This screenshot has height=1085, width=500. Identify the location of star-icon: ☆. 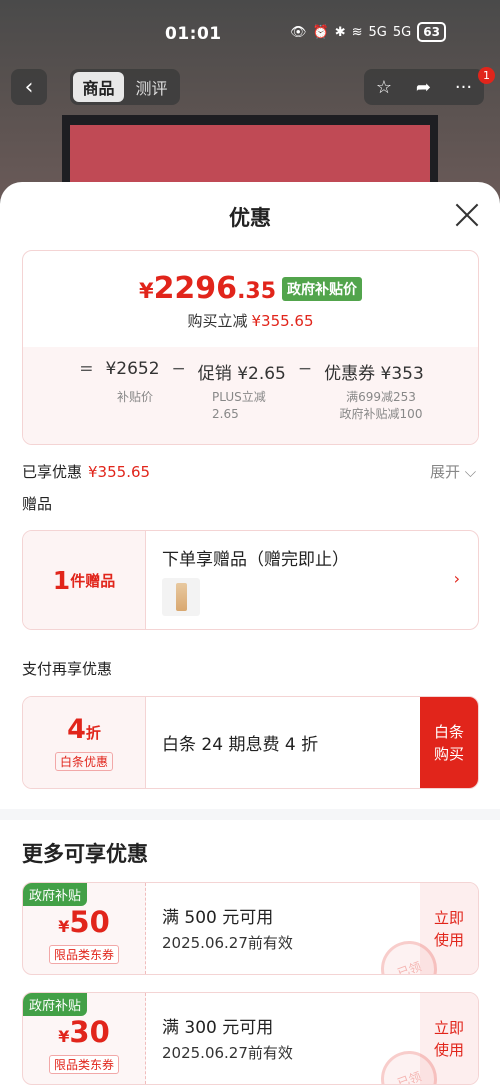
(384, 87).